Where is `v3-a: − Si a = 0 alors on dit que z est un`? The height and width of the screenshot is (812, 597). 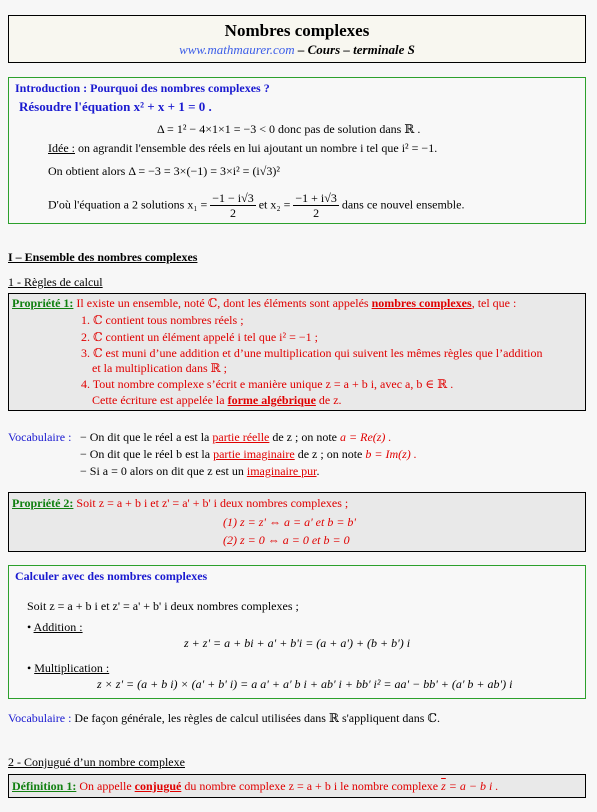 v3-a: − Si a = 0 alors on dit que z est un is located at coordinates (163, 471).